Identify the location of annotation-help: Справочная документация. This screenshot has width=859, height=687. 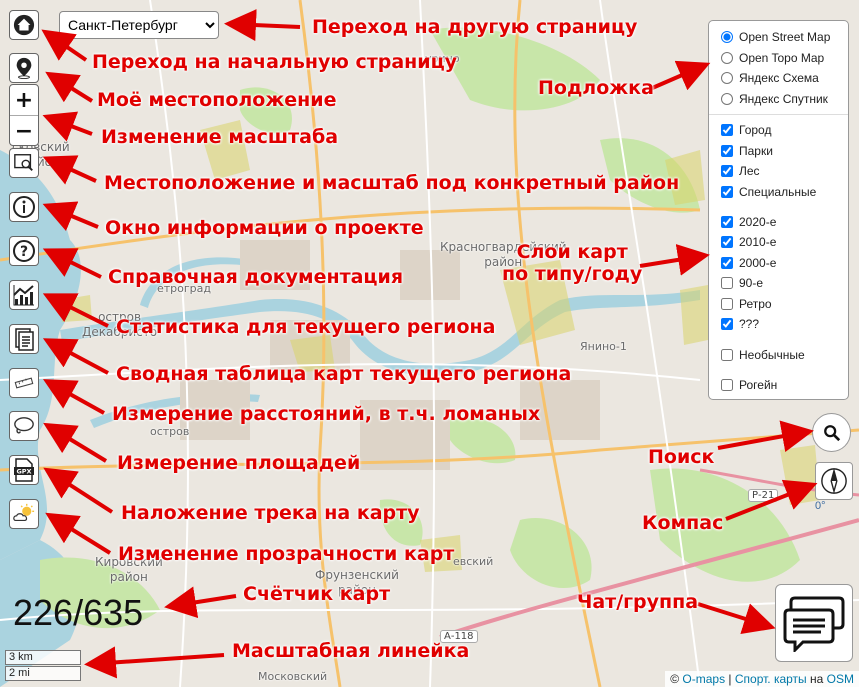
(256, 277).